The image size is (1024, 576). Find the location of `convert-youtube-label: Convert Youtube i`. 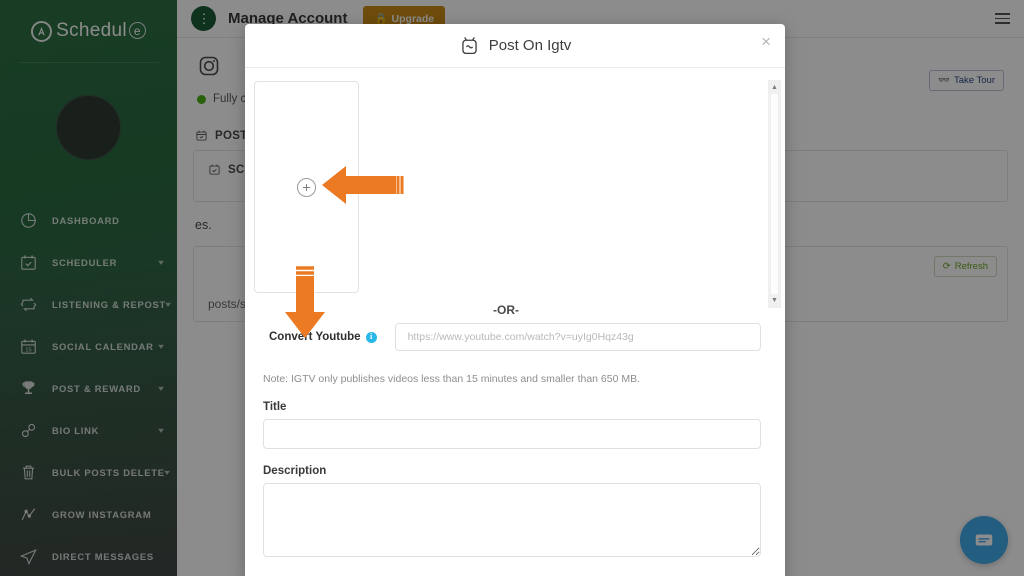

convert-youtube-label: Convert Youtube i is located at coordinates (323, 337).